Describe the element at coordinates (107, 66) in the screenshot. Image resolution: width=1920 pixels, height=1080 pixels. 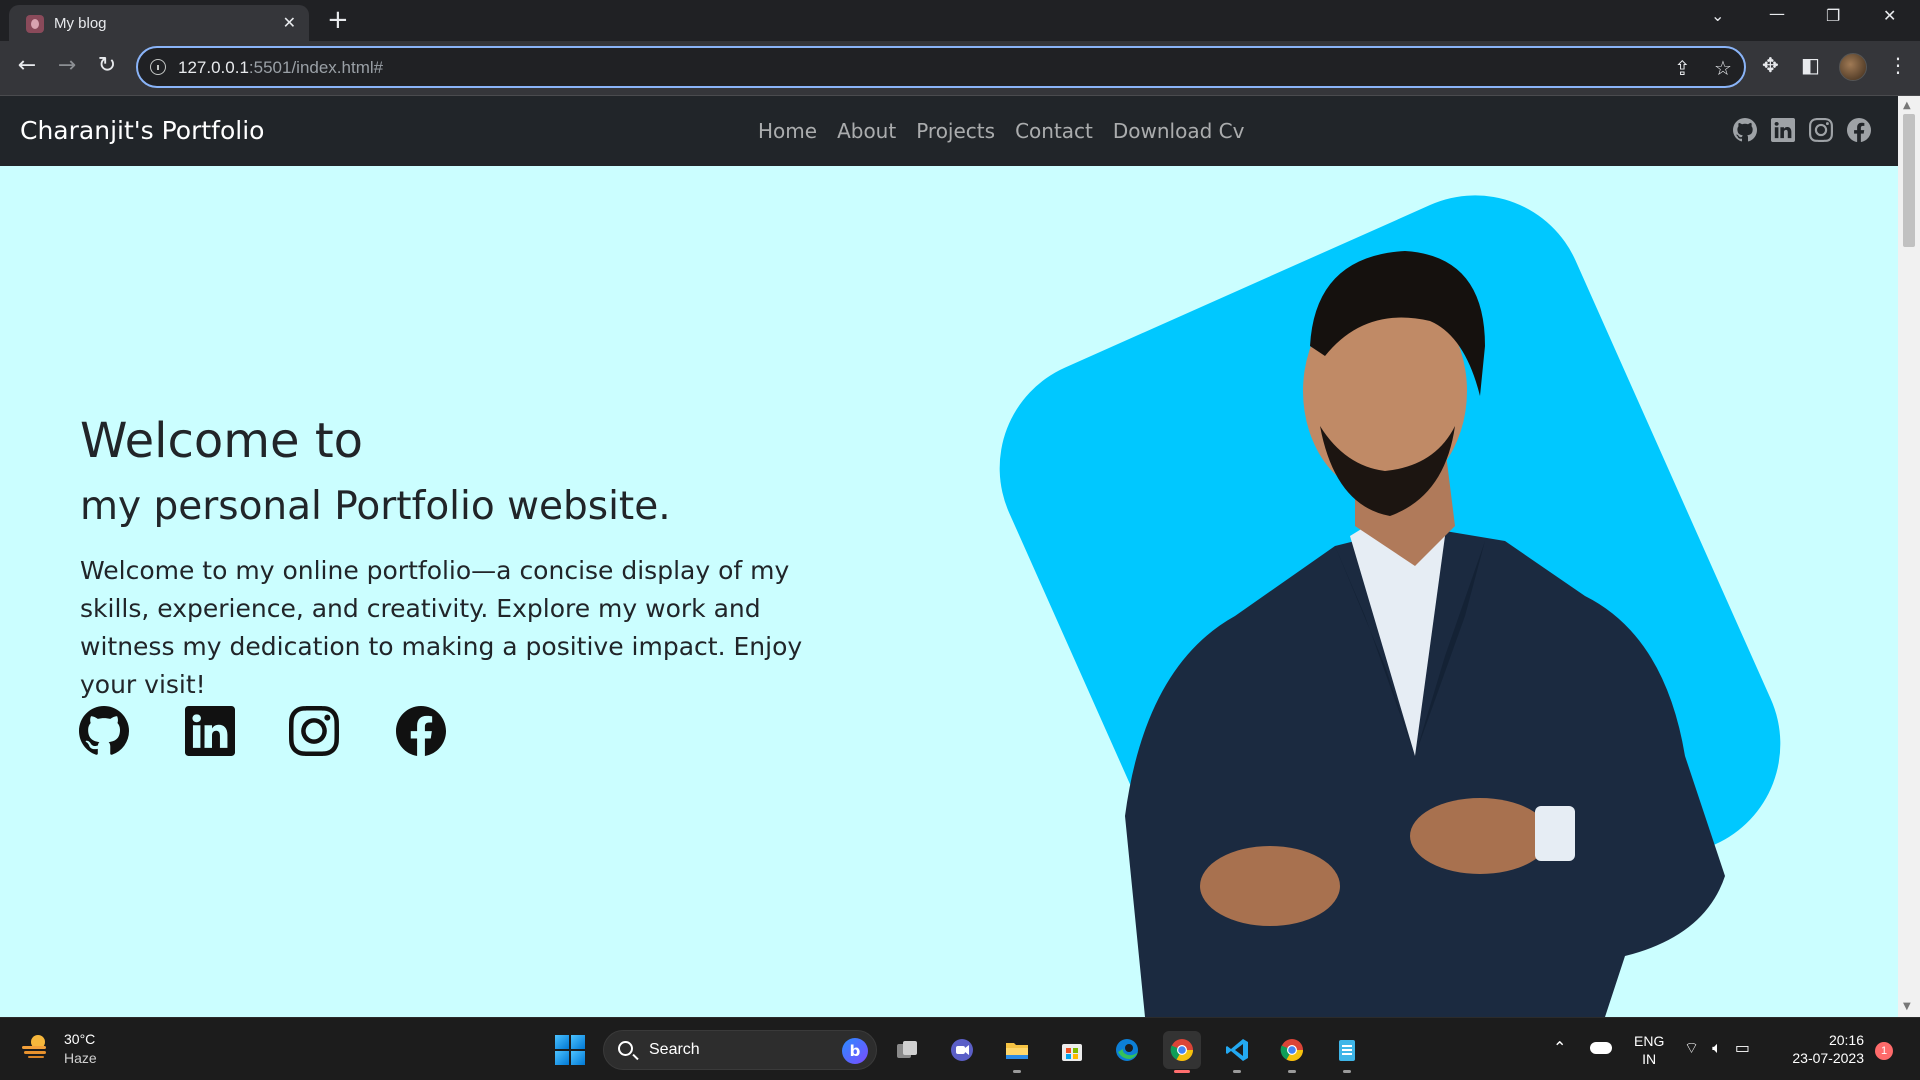
I see `reload-icon: ↻` at that location.